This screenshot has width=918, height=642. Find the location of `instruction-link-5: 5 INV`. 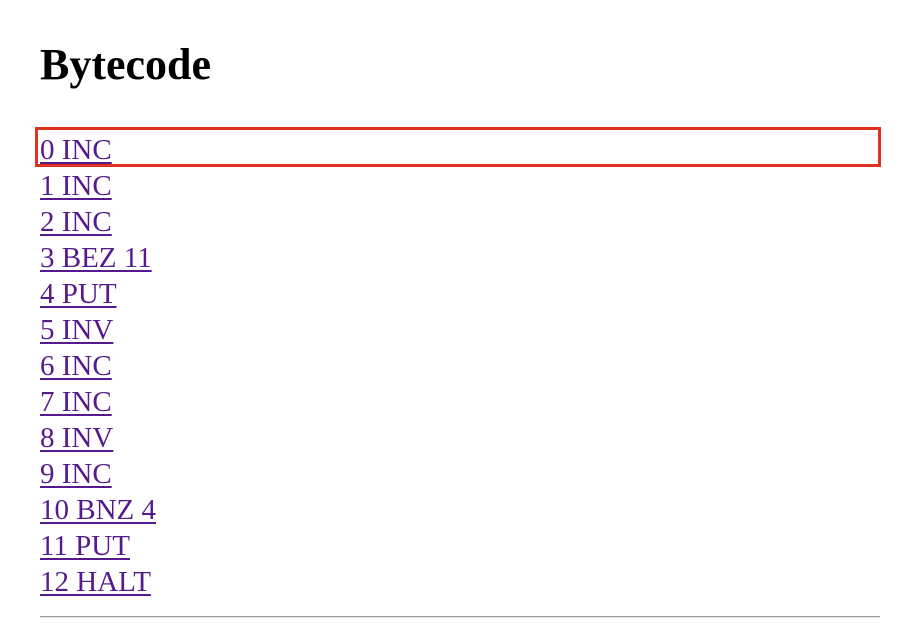

instruction-link-5: 5 INV is located at coordinates (76, 330).